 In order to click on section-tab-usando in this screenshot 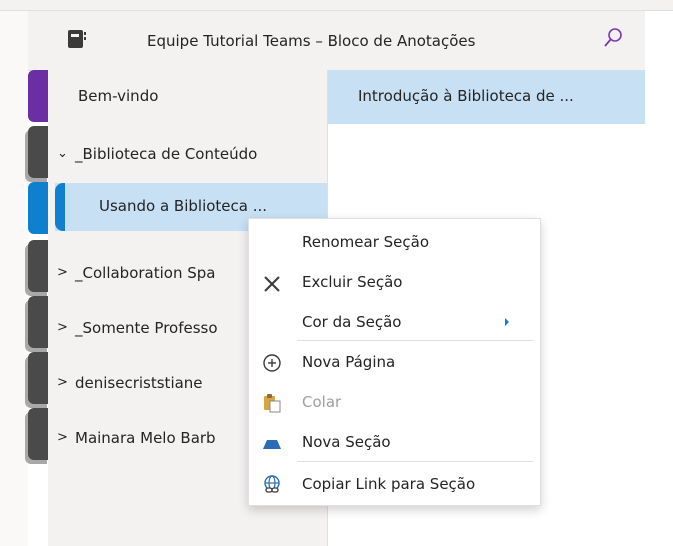, I will do `click(39, 208)`.